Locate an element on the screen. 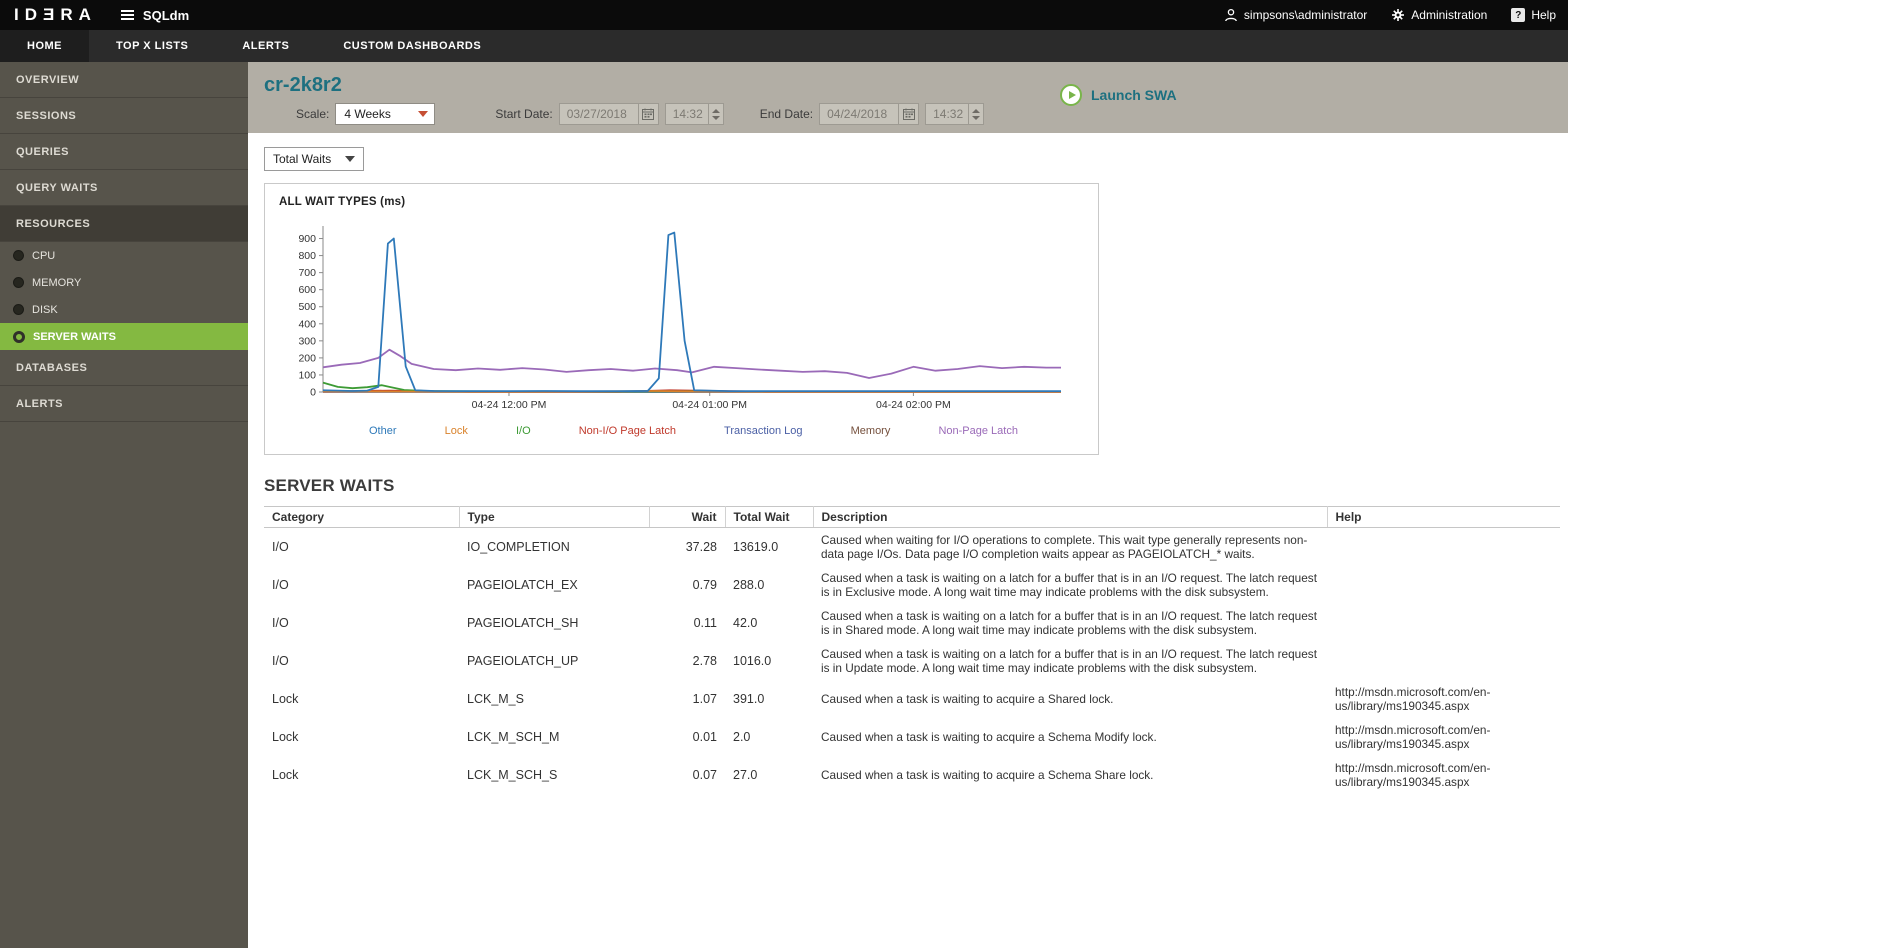  svg-text: 900 is located at coordinates (307, 239).